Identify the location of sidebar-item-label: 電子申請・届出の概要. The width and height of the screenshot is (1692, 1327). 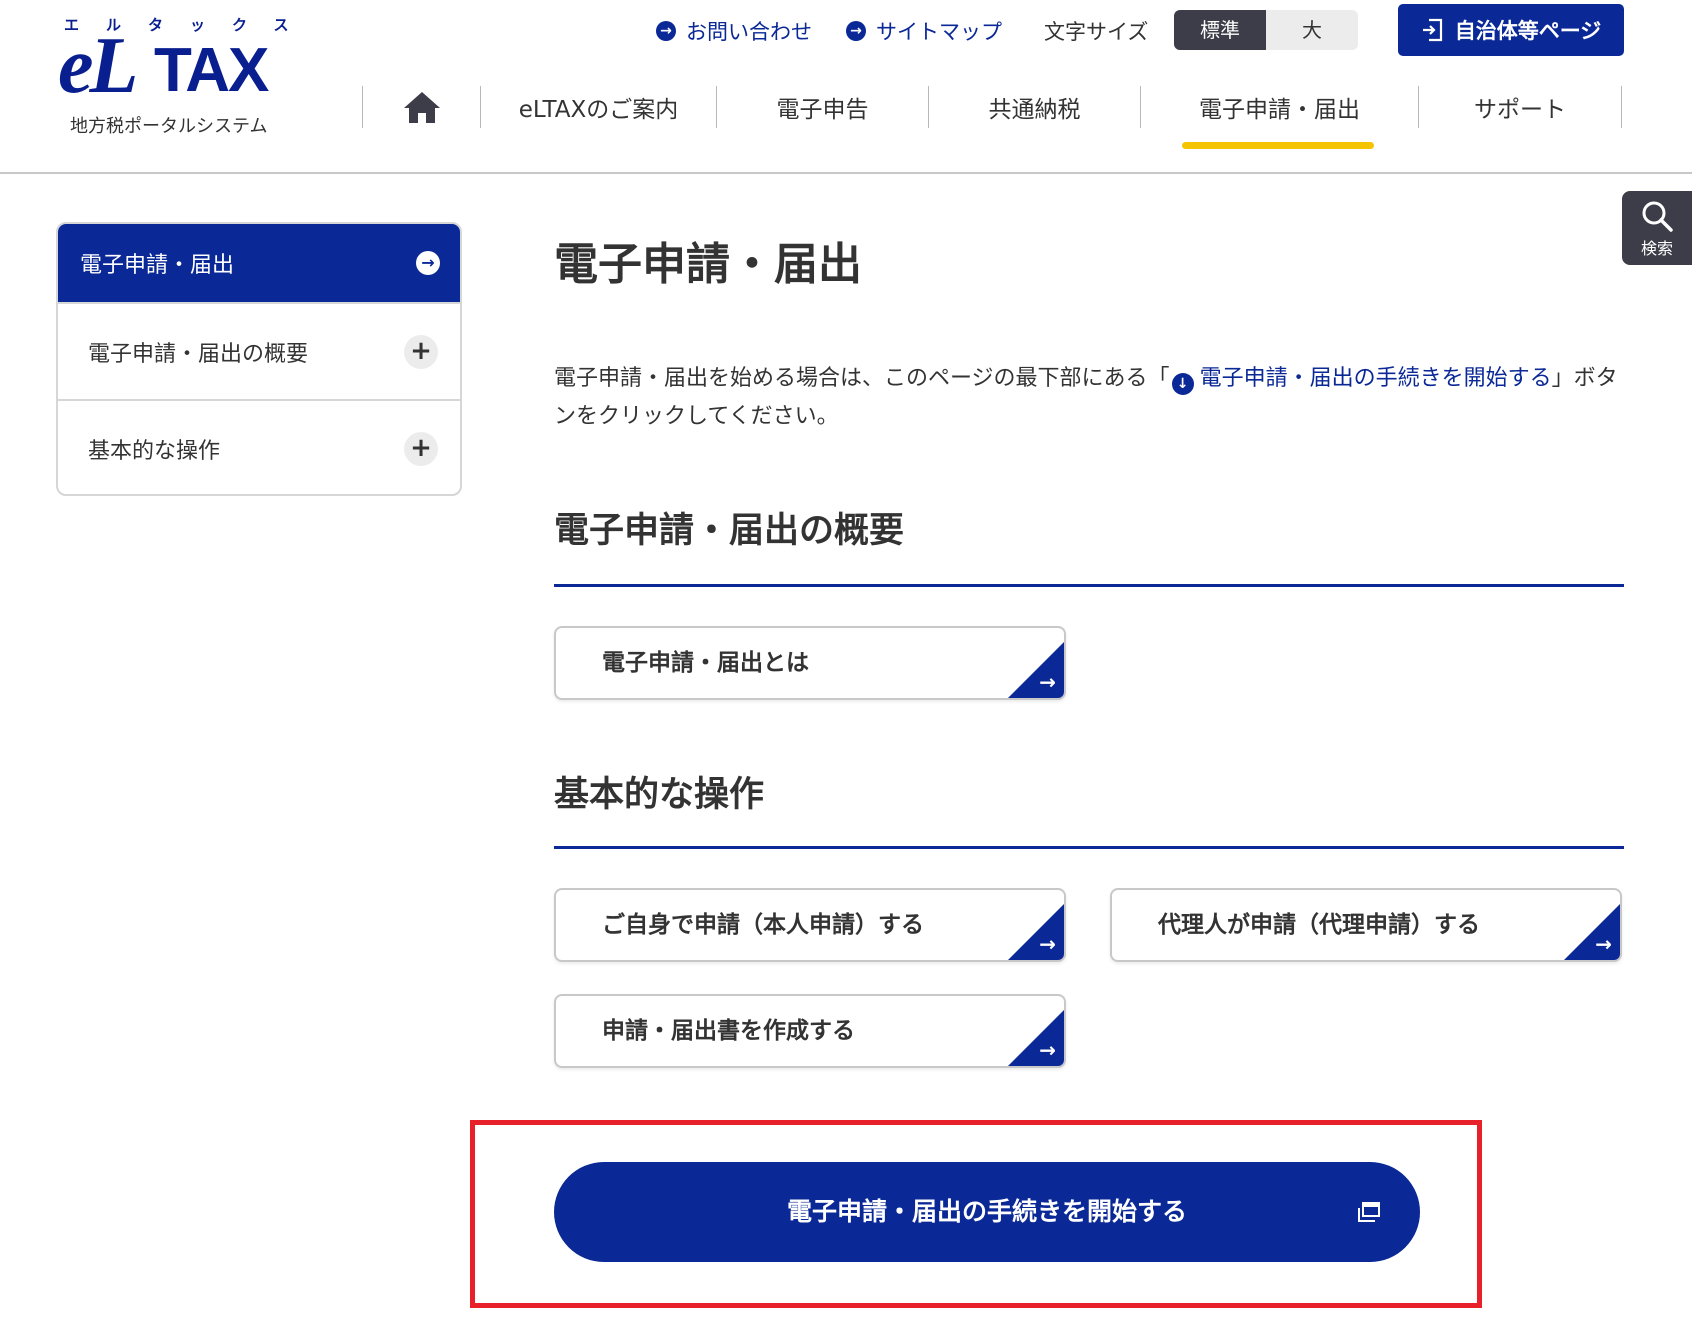
(198, 354).